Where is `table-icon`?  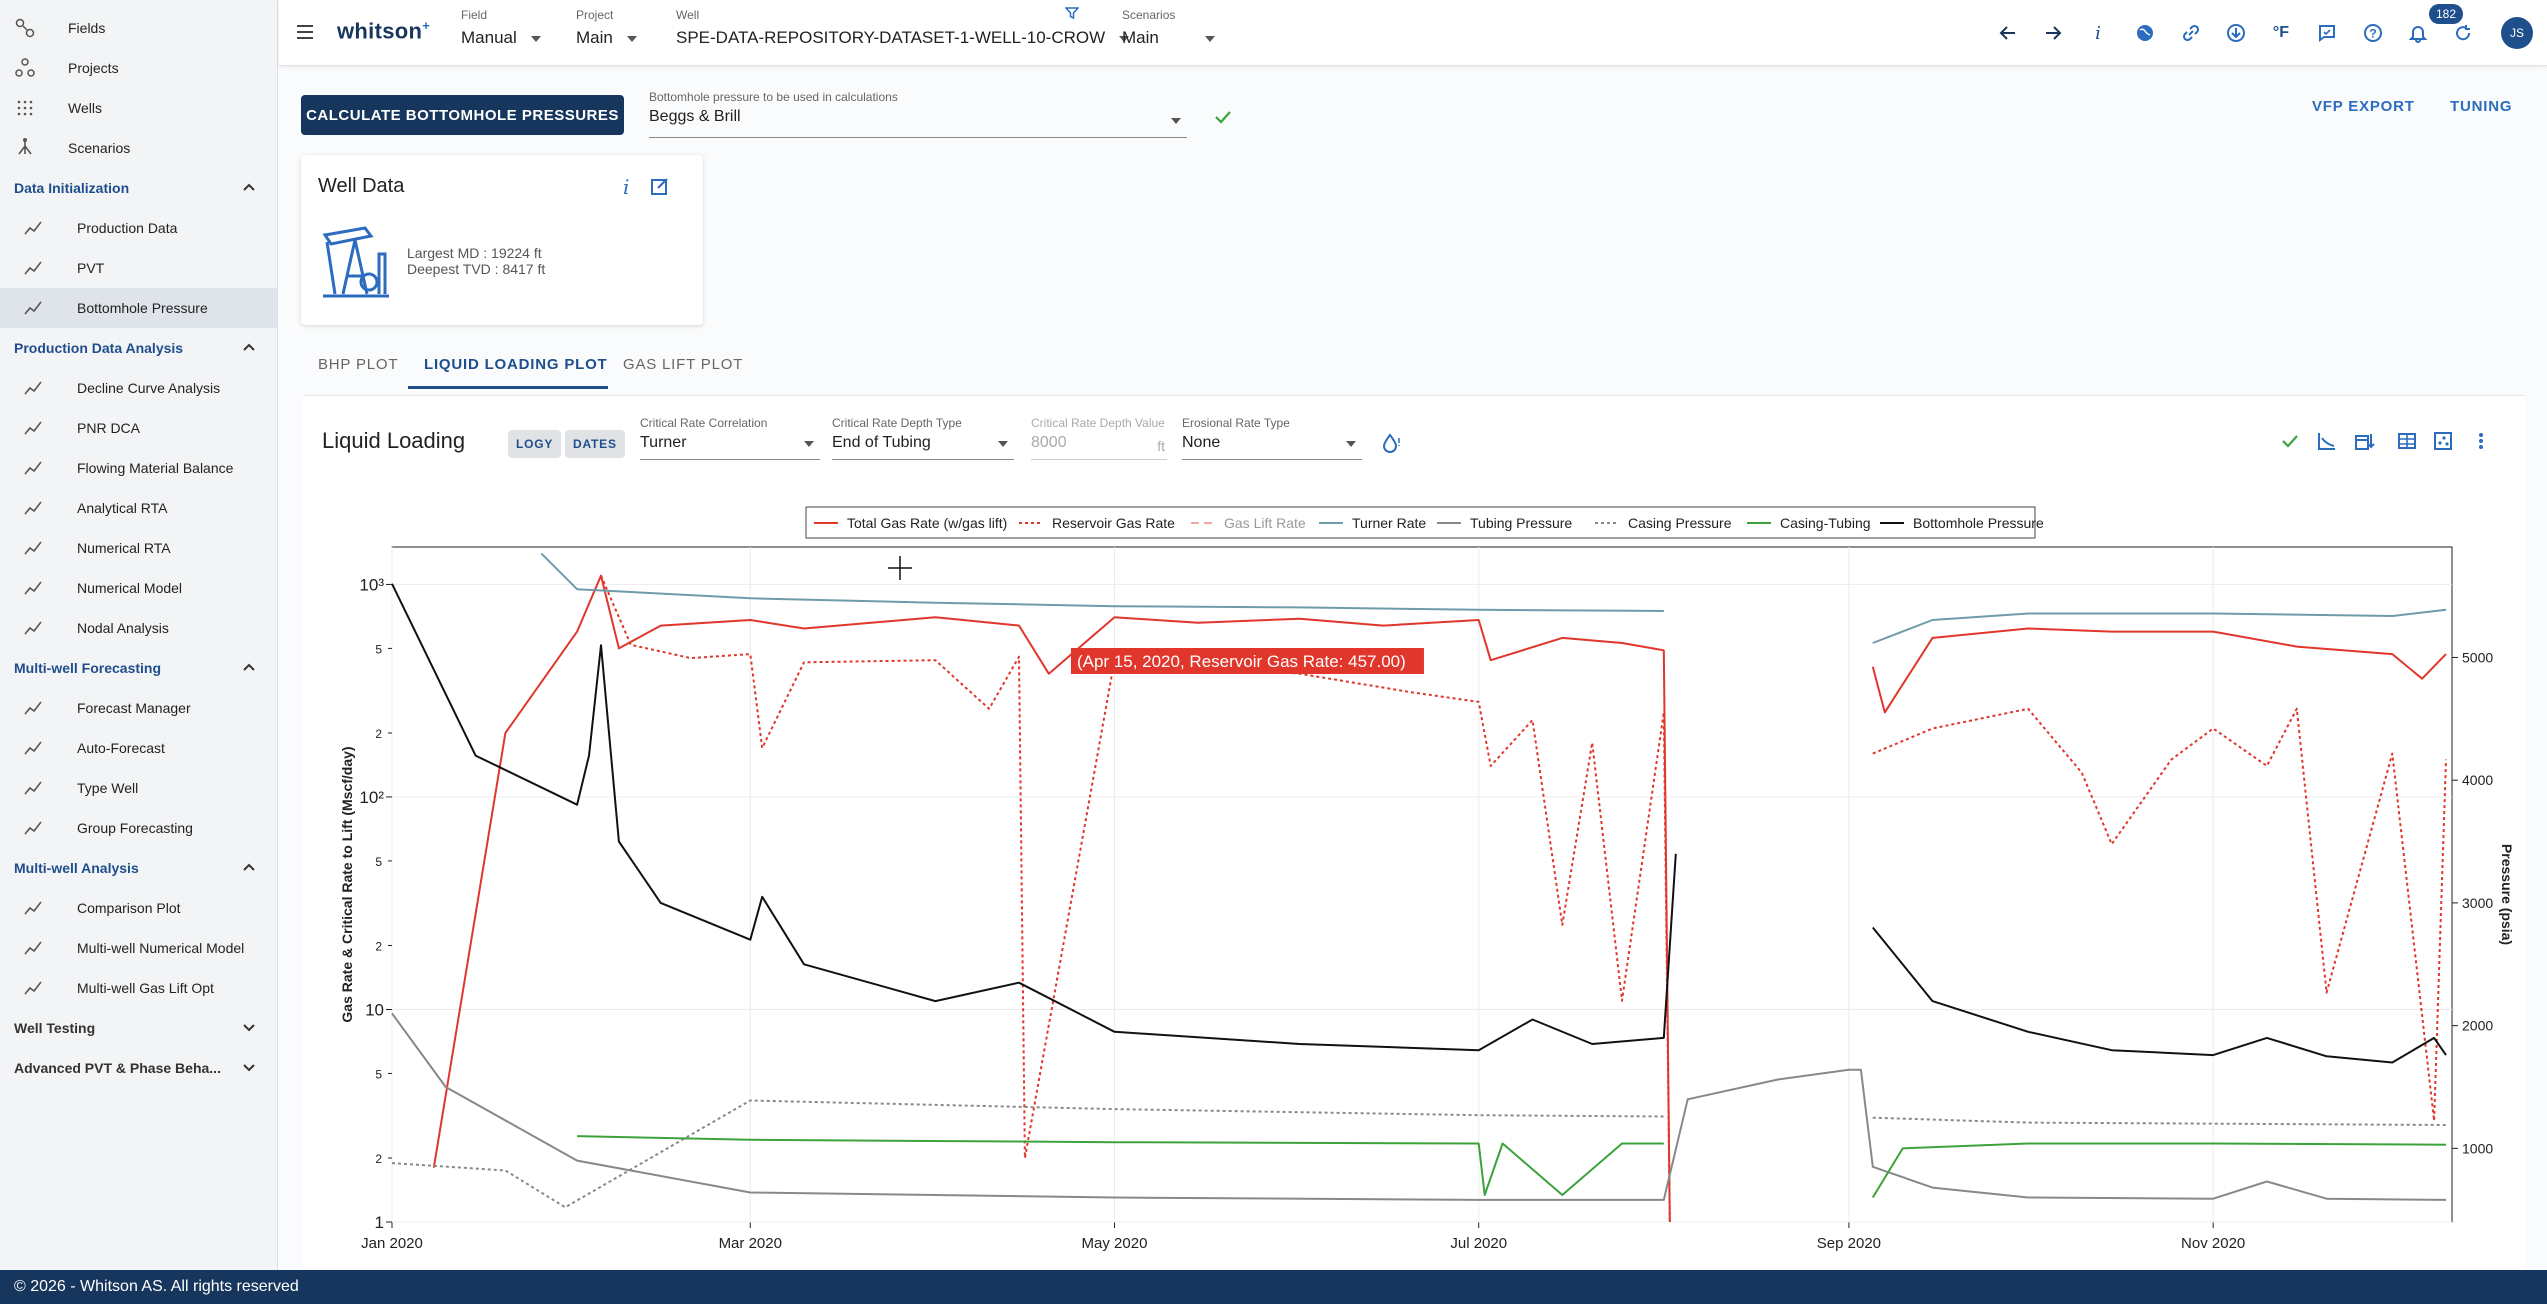
table-icon is located at coordinates (2407, 441).